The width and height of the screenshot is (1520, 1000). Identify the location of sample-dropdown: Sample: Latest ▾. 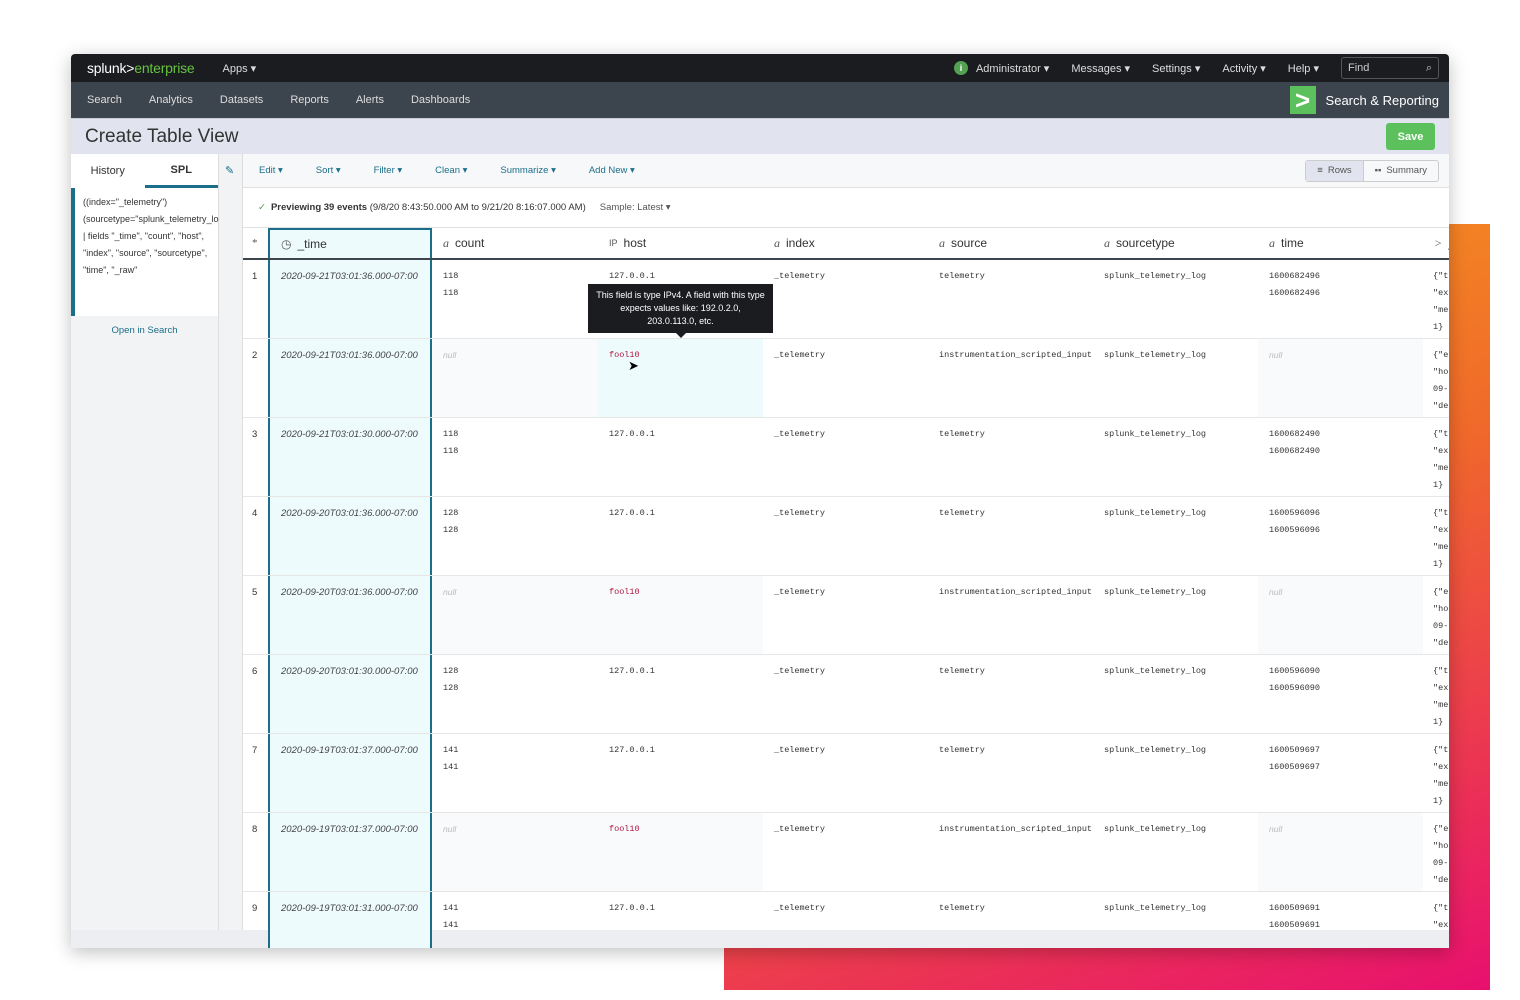
(635, 207).